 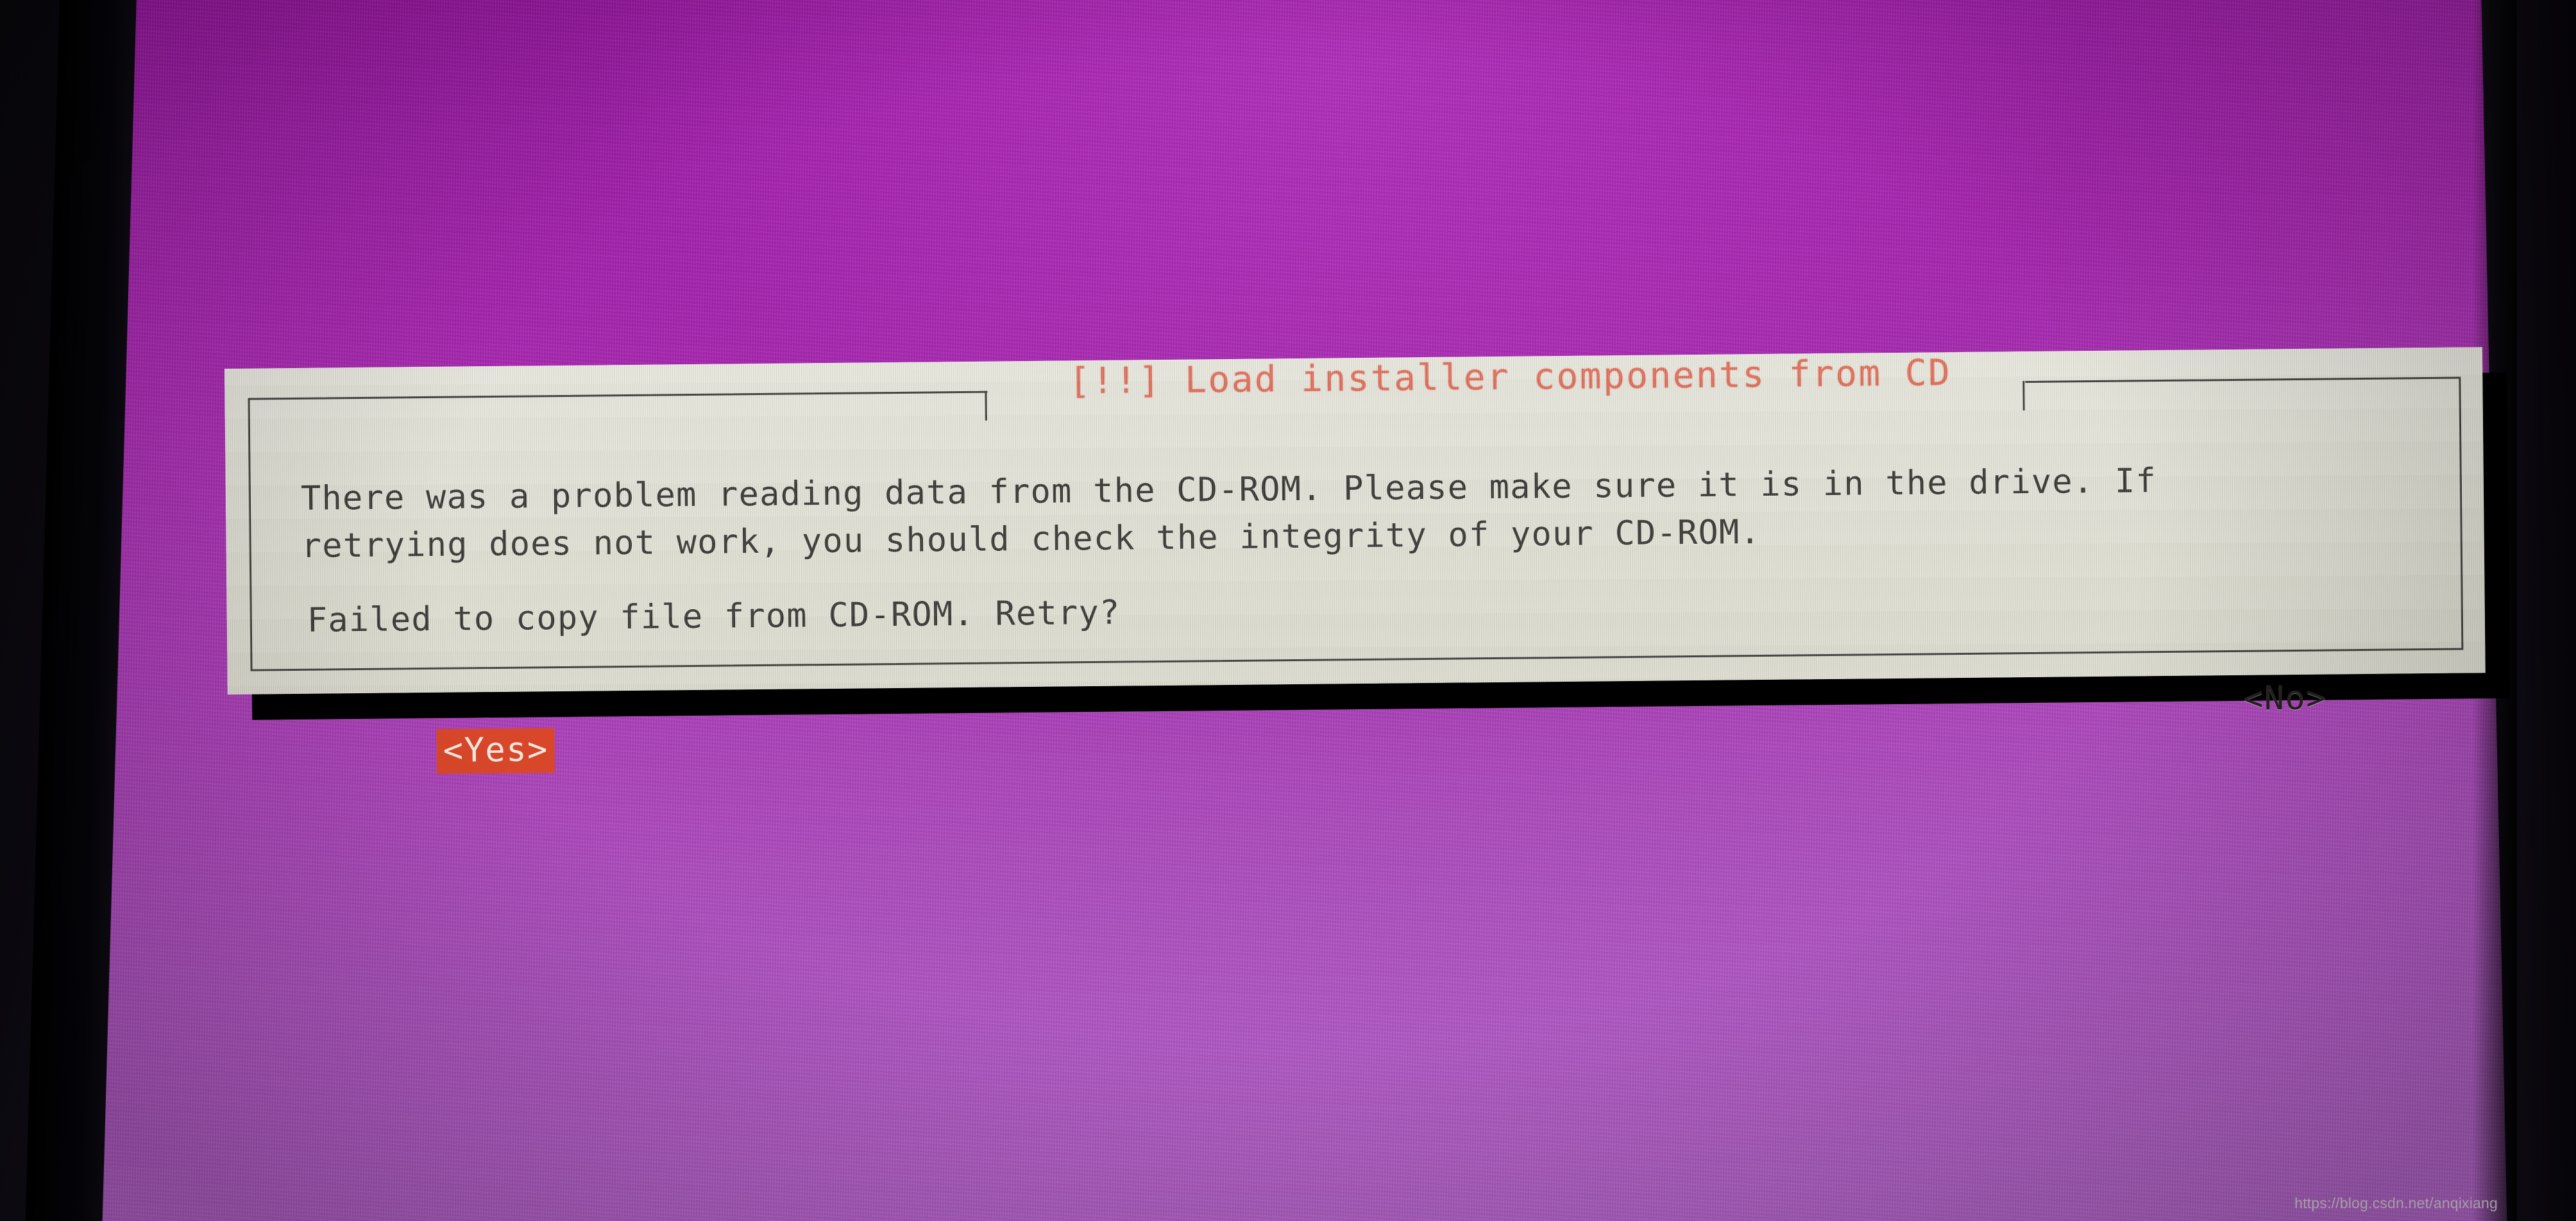 I want to click on title-tick-right, so click(x=2023, y=396).